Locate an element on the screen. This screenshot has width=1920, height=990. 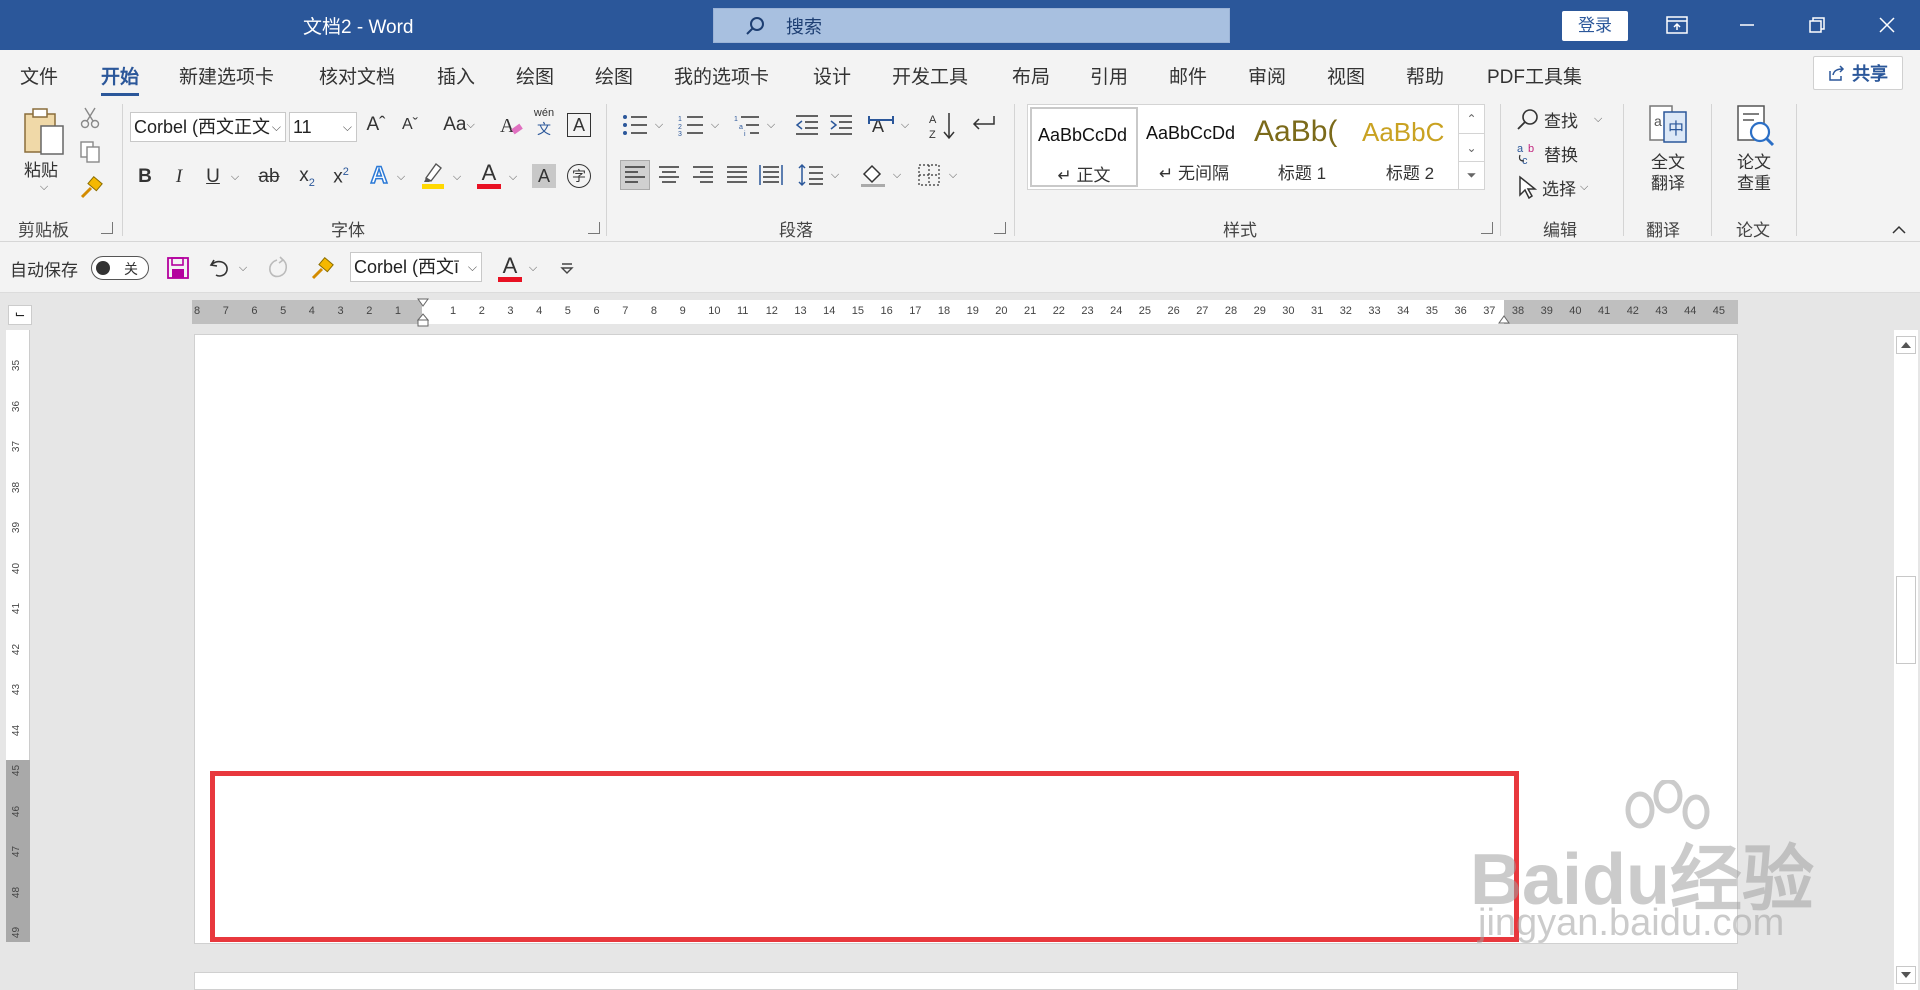
show-hide-marks-button is located at coordinates (983, 125).